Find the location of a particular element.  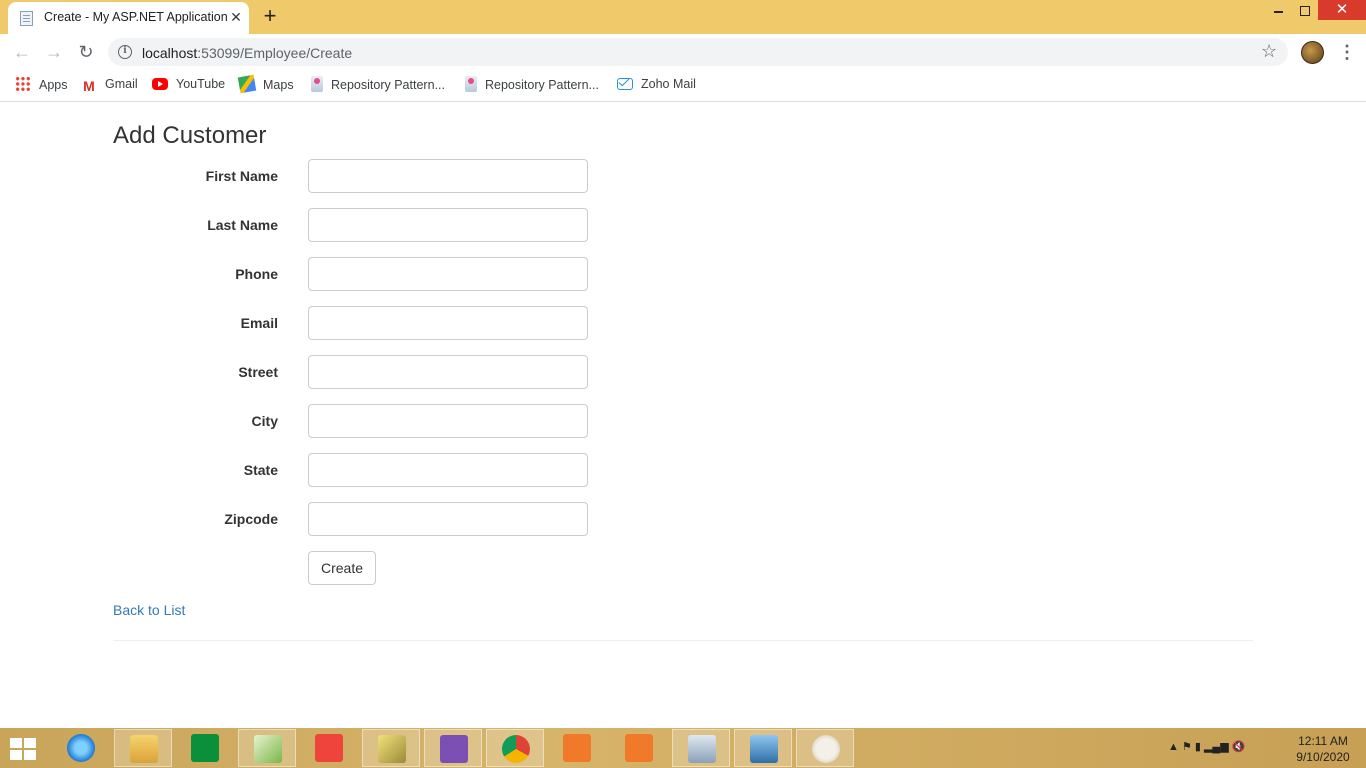

notepad-plus-plus-icon is located at coordinates (268, 749).